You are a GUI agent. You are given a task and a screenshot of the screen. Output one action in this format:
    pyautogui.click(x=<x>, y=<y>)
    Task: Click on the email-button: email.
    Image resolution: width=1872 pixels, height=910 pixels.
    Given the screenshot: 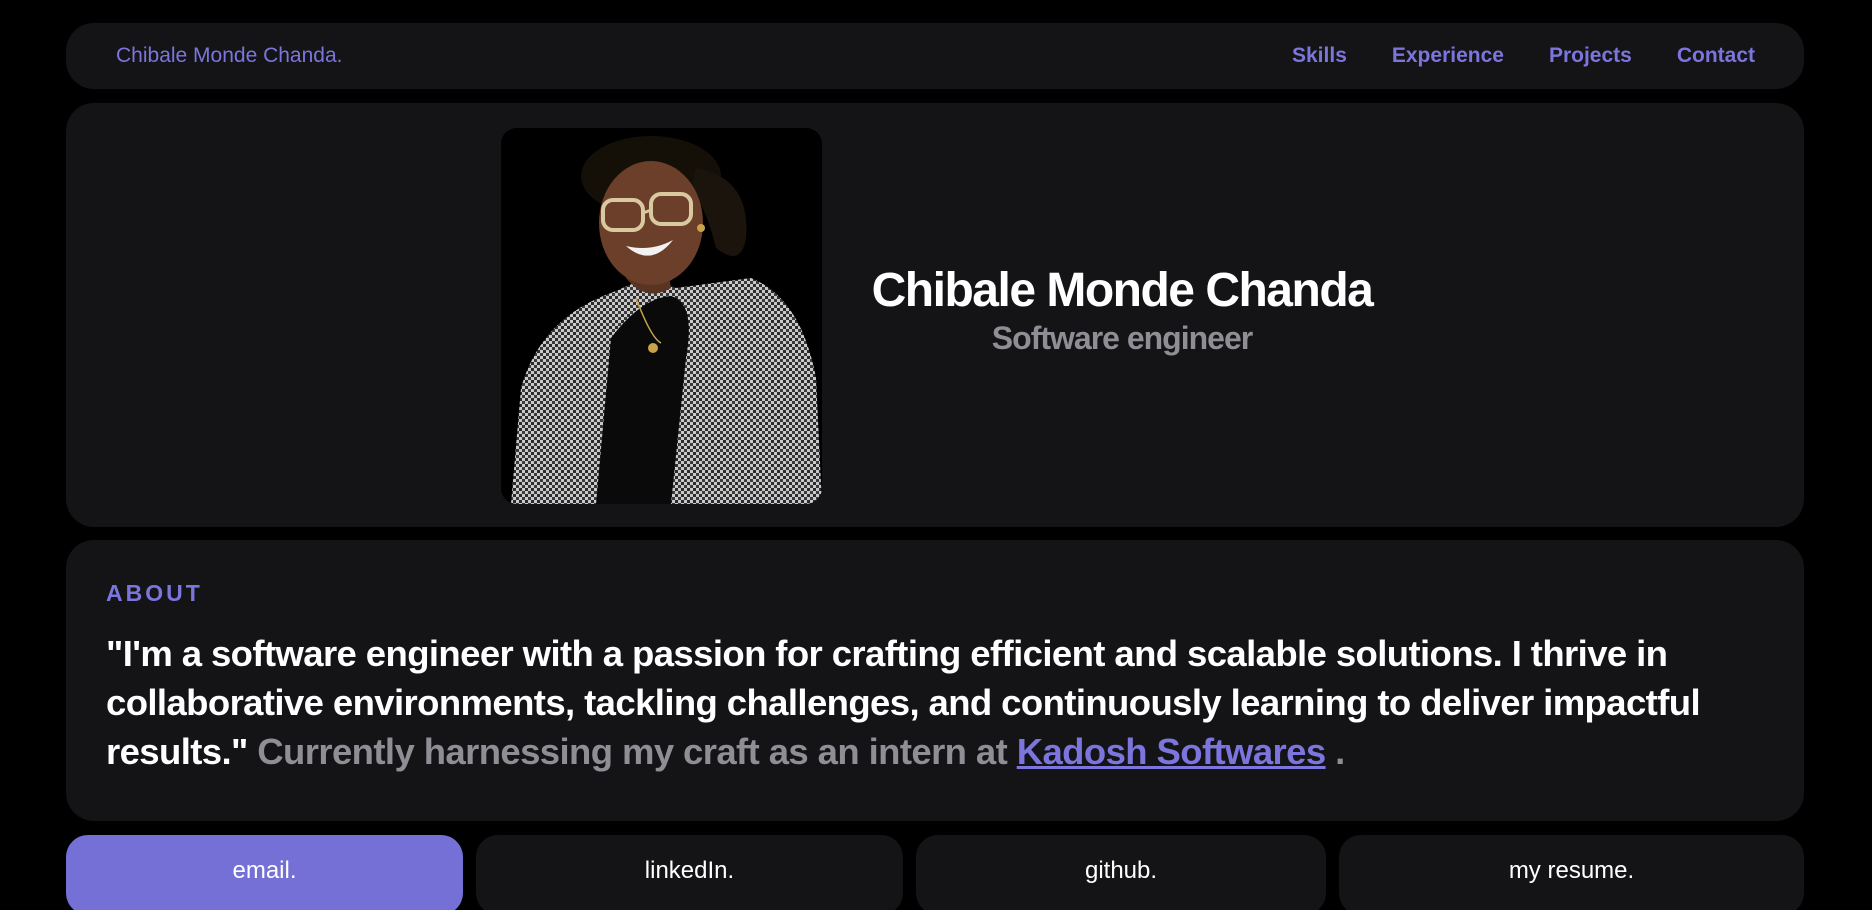 What is the action you would take?
    pyautogui.click(x=264, y=872)
    